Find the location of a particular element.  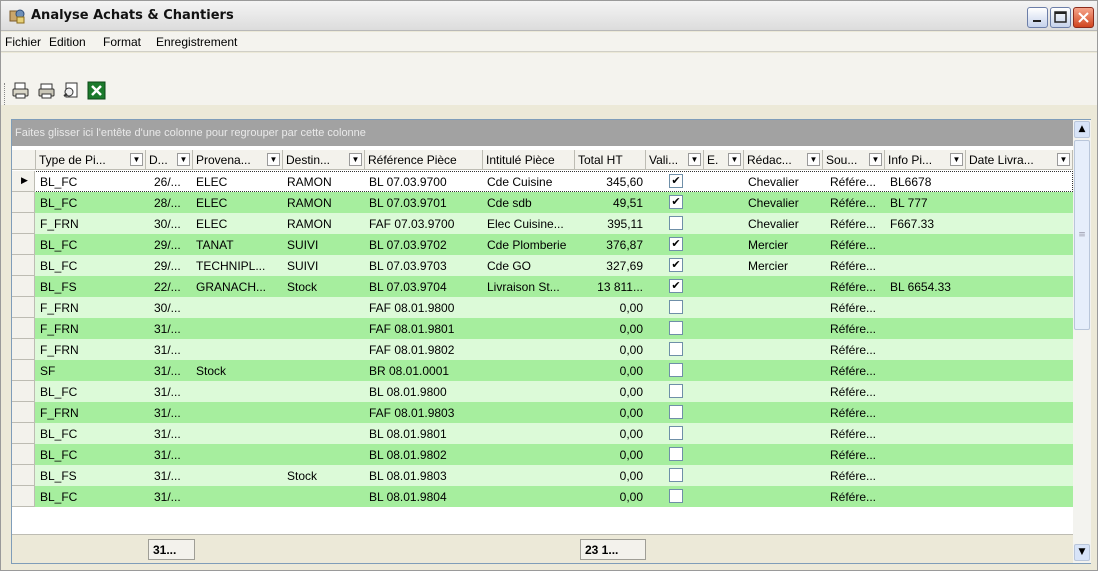

row-selector: ▶ is located at coordinates (23, 181).